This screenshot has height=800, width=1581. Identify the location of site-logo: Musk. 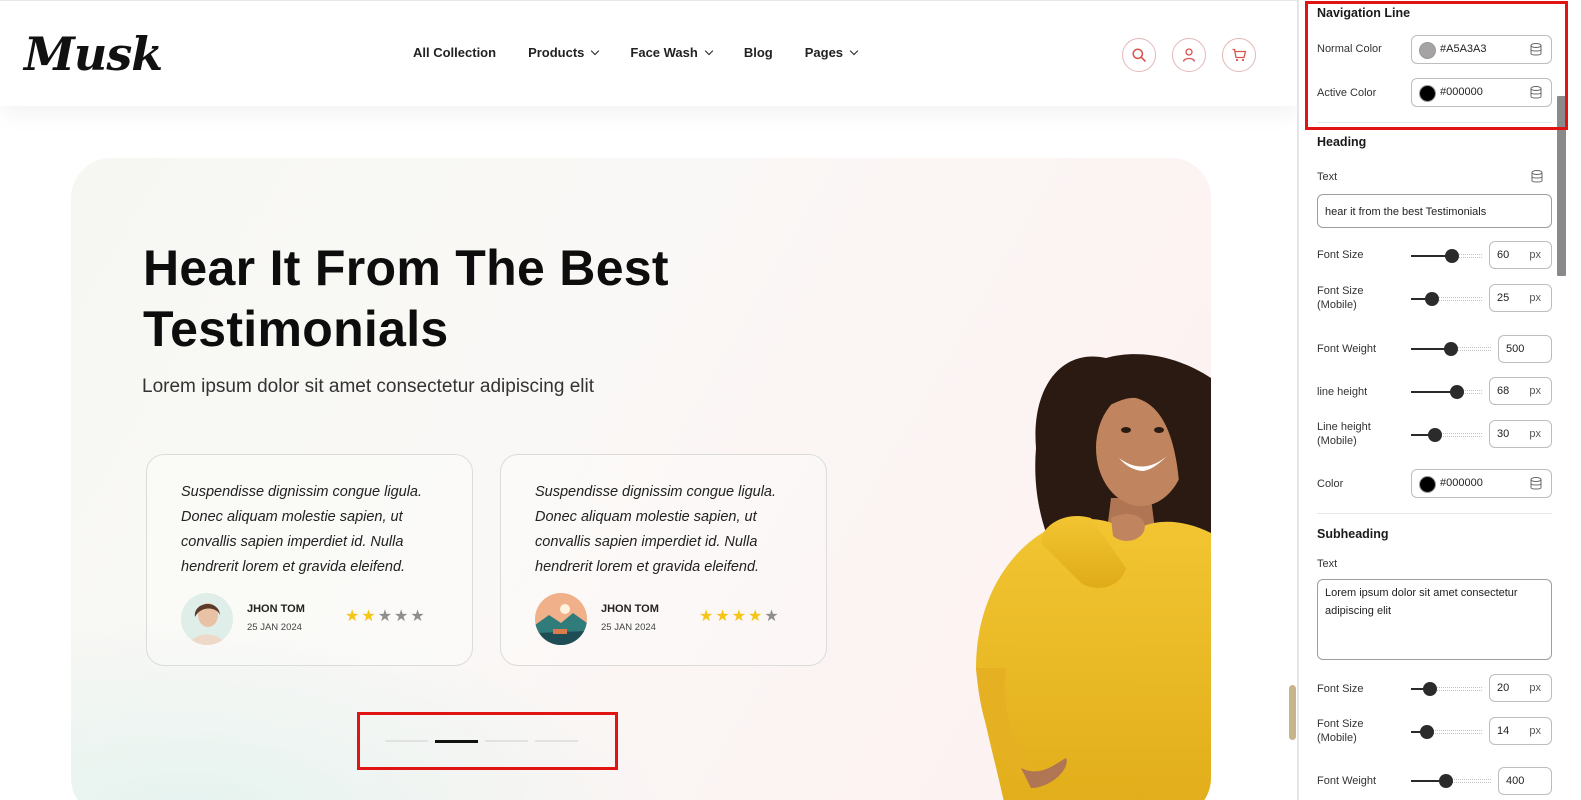
(93, 54).